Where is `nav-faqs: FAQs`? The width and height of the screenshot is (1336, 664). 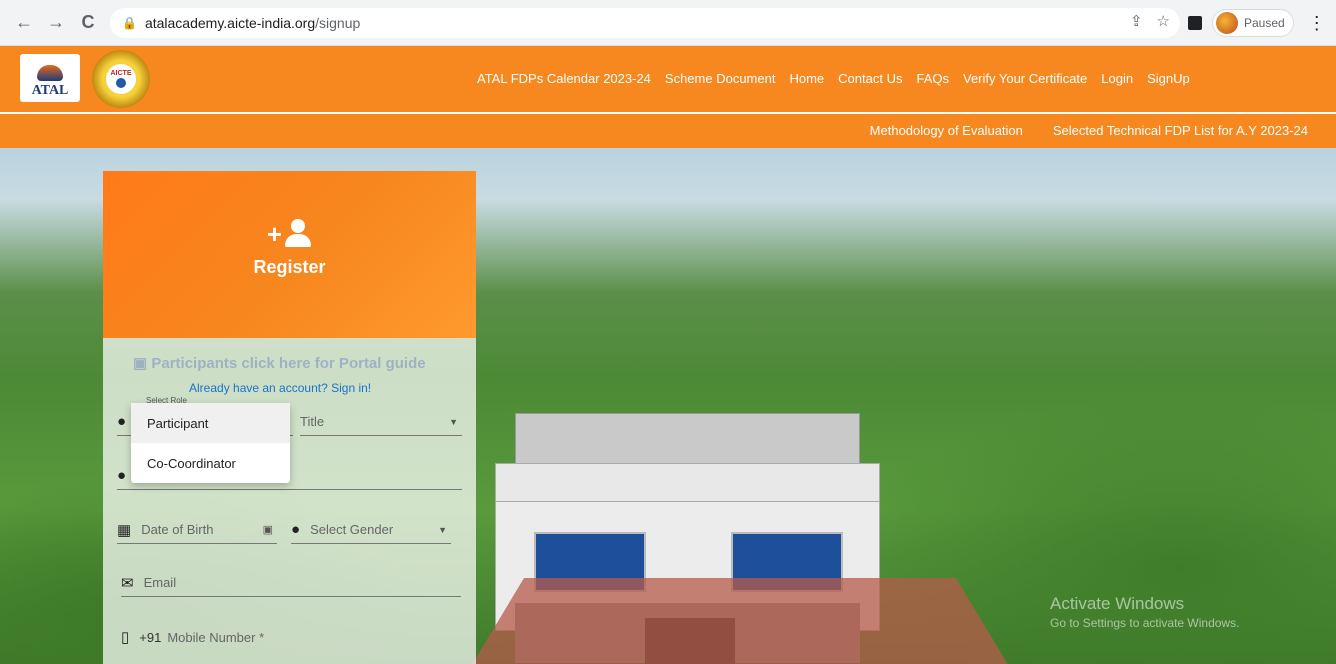 nav-faqs: FAQs is located at coordinates (932, 78).